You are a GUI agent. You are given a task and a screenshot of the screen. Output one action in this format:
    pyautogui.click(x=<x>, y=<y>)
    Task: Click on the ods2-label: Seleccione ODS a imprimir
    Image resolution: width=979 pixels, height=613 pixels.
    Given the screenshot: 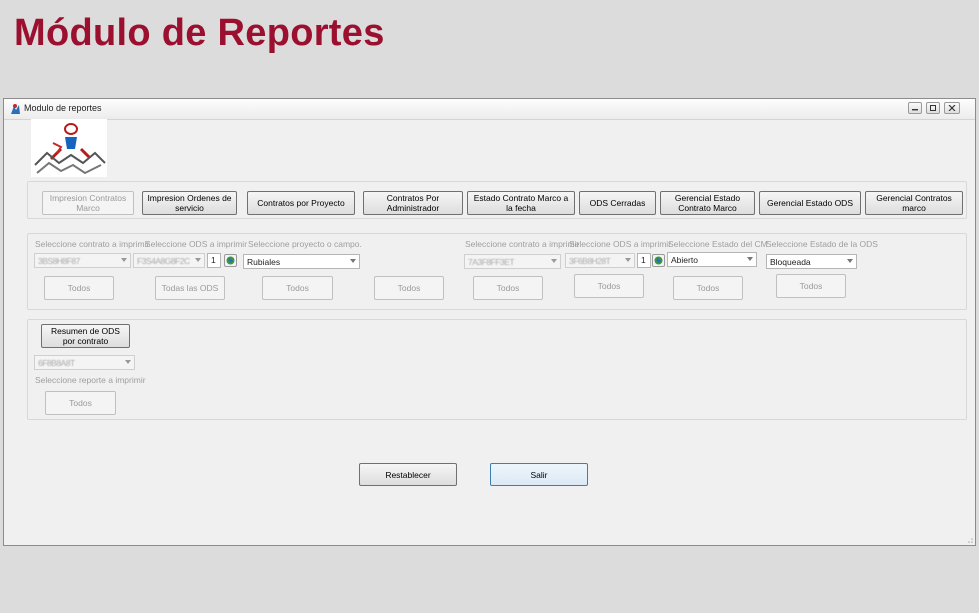 What is the action you would take?
    pyautogui.click(x=620, y=244)
    